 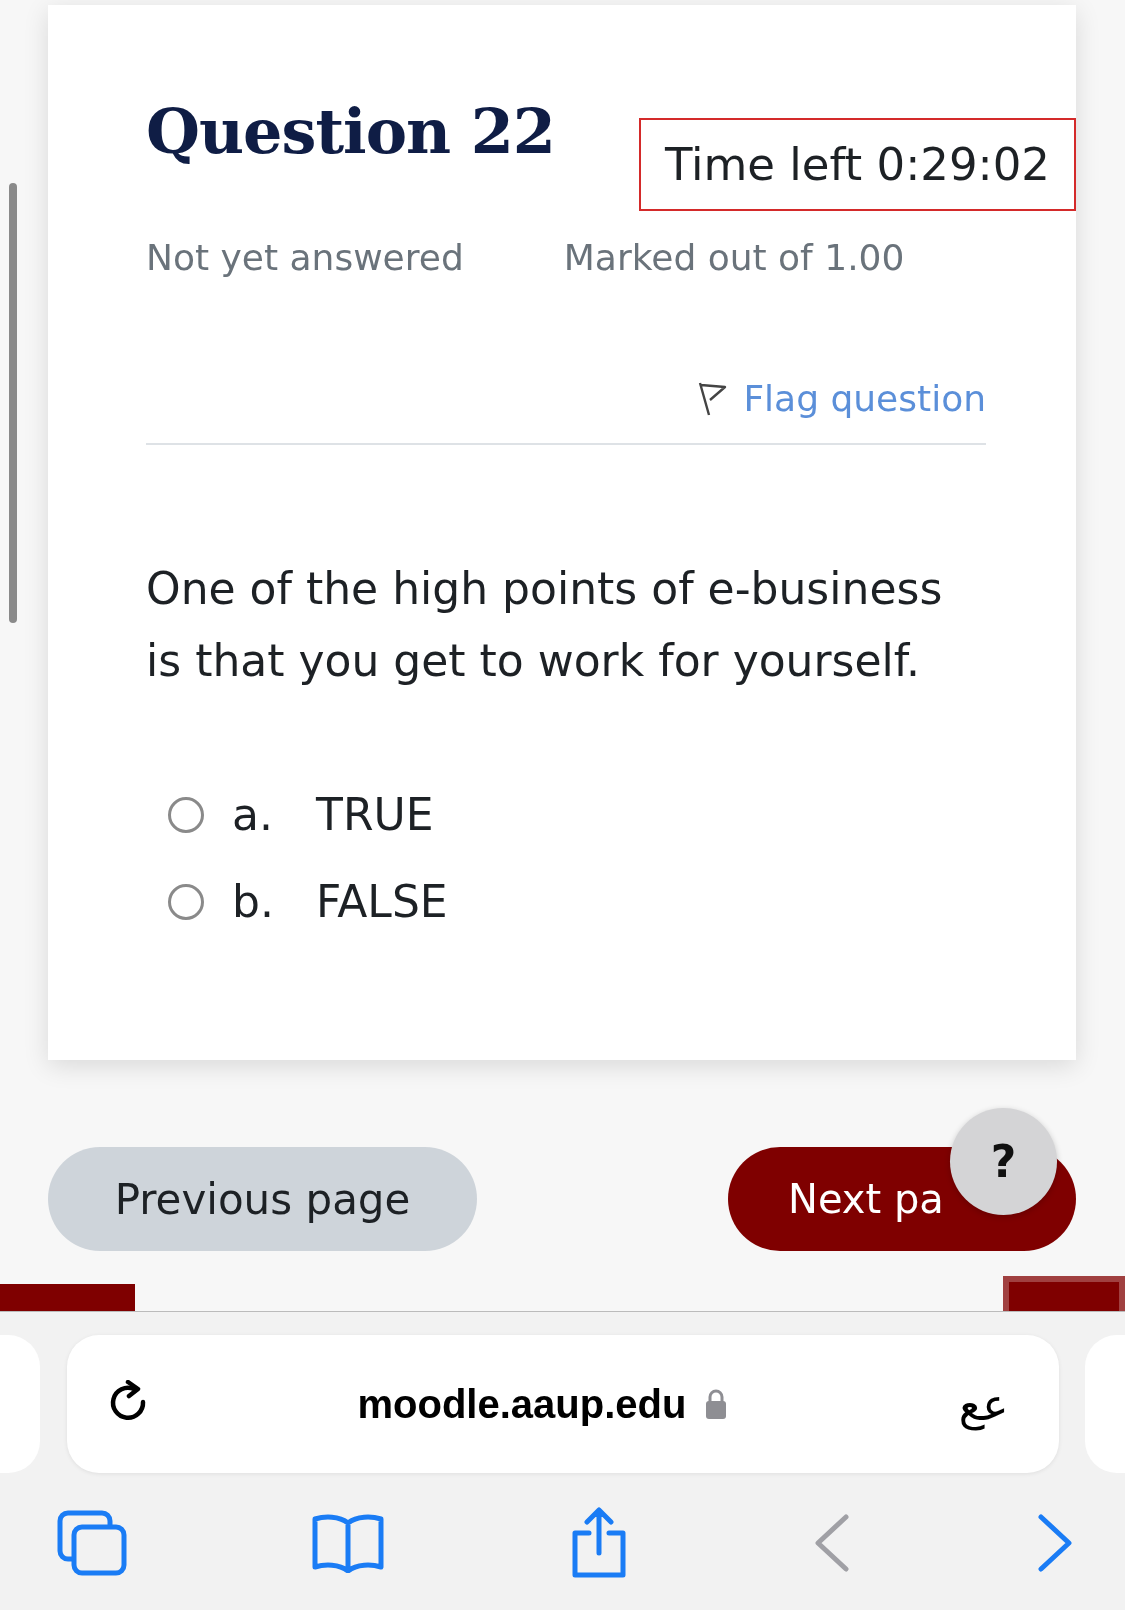 What do you see at coordinates (348, 1543) in the screenshot?
I see `bookmarks-icon` at bounding box center [348, 1543].